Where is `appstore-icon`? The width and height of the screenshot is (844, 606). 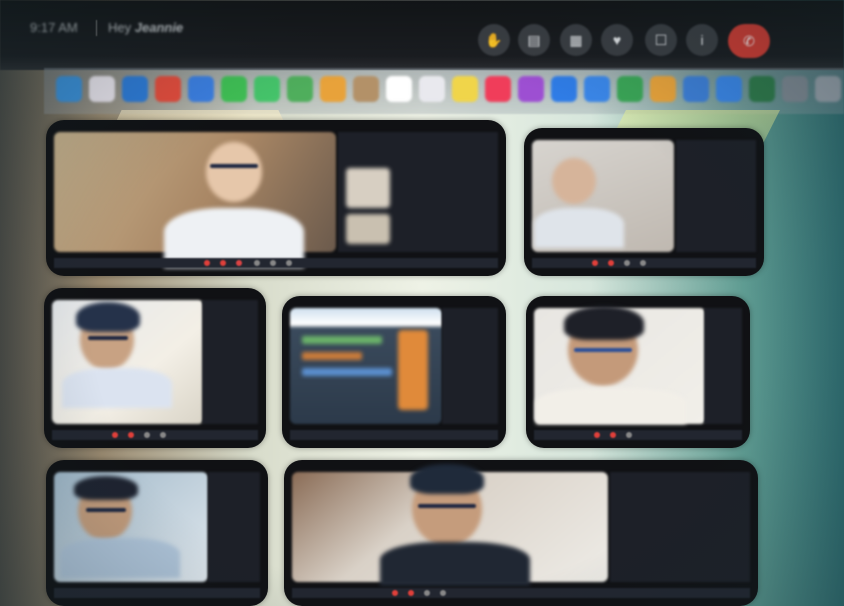
appstore-icon is located at coordinates (564, 89).